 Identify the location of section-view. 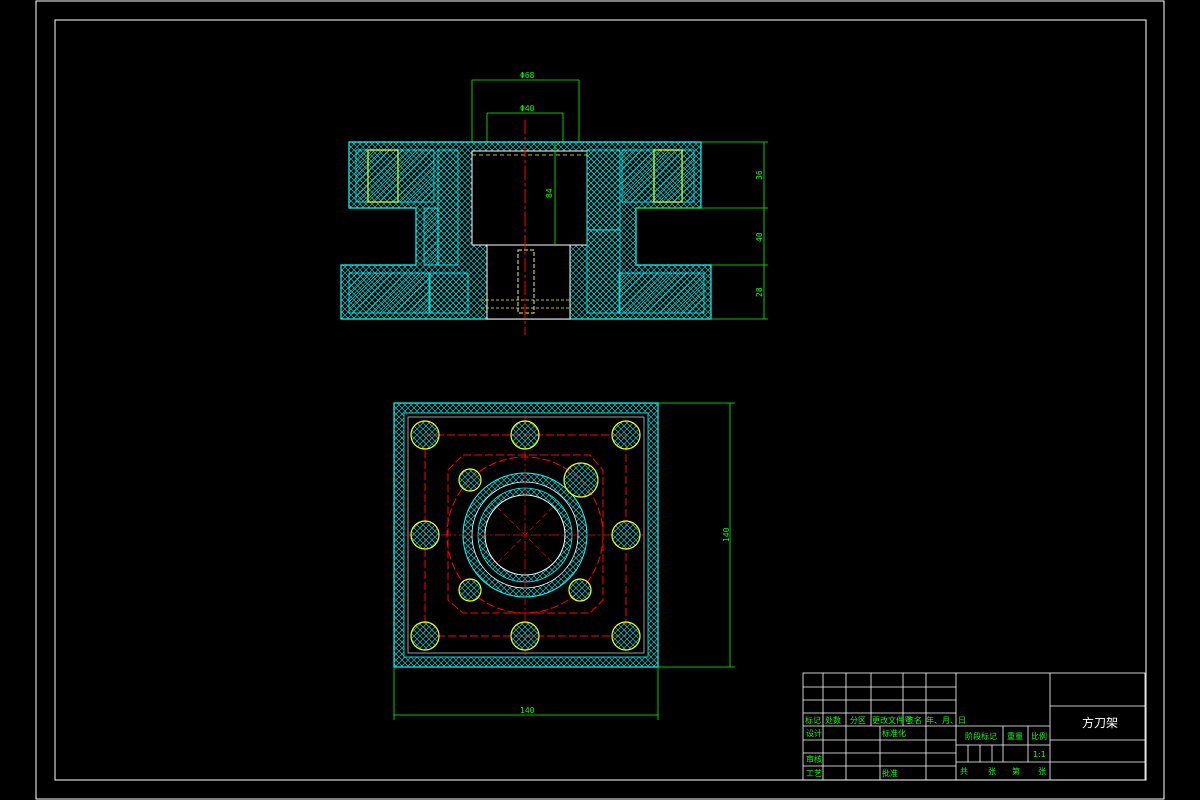
(526, 227).